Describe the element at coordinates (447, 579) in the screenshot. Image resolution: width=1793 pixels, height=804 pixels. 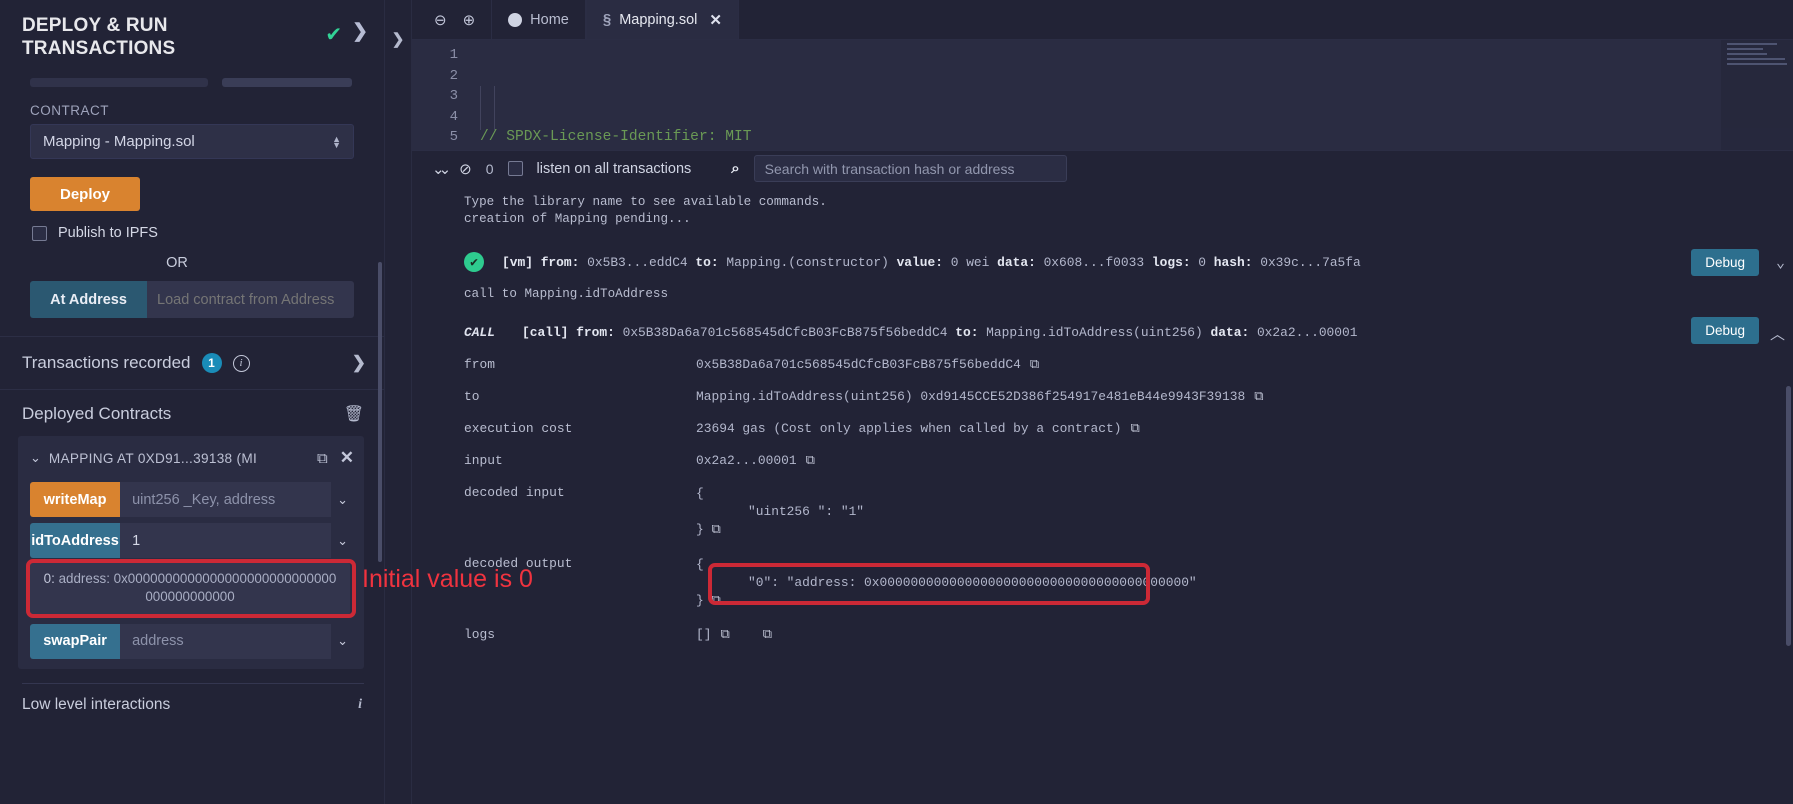
I see `annotation-initial-value: Initial value is 0` at that location.